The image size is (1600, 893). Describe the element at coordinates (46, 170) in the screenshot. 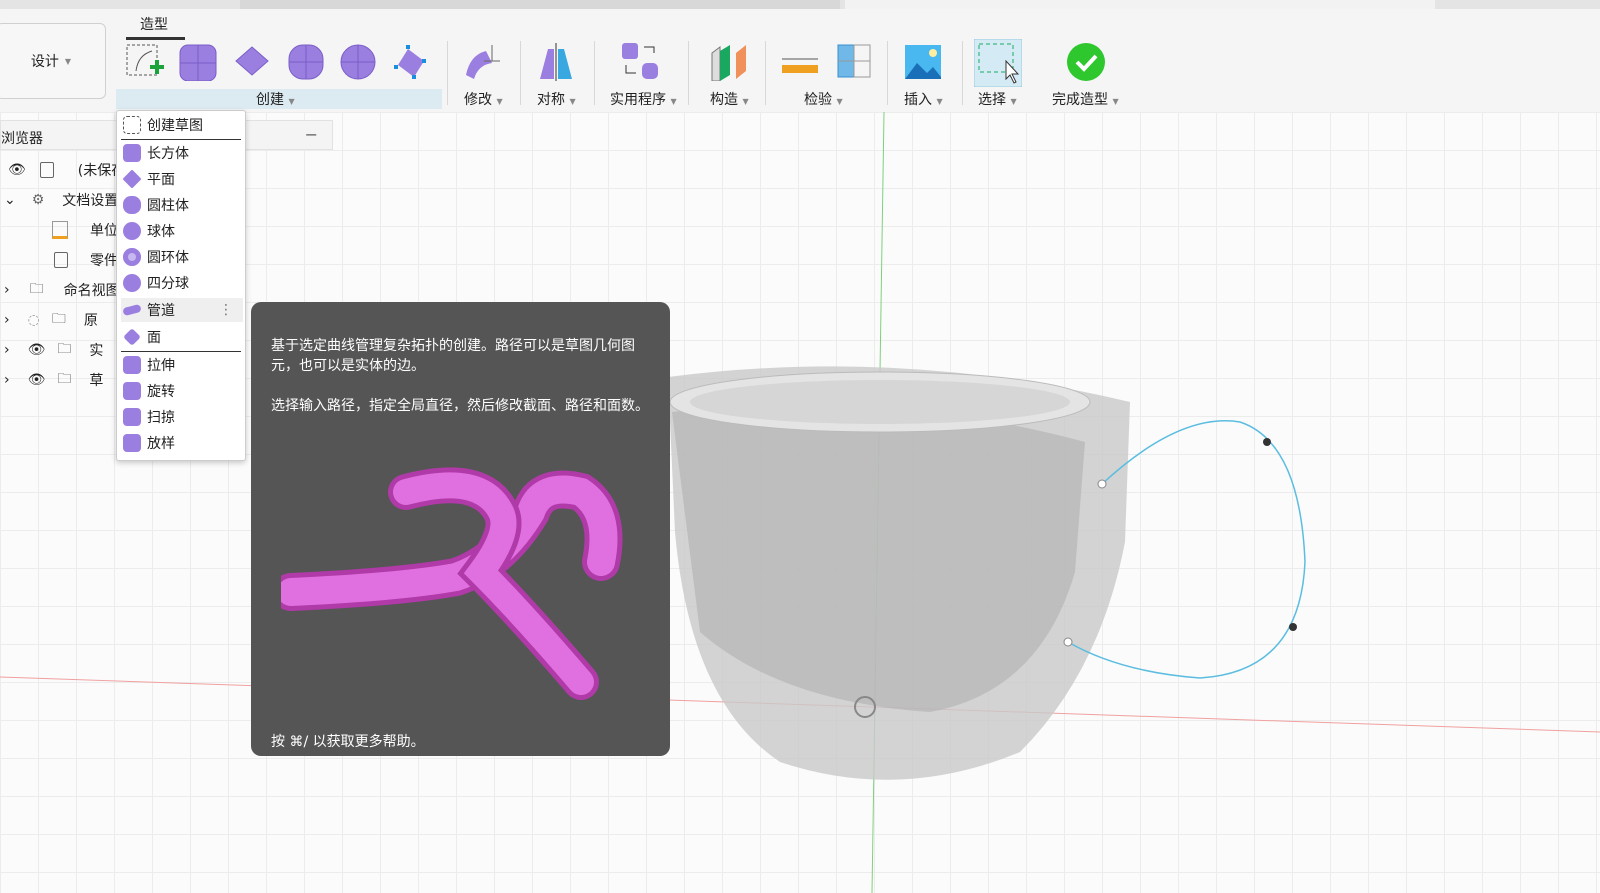

I see `component-icon` at that location.